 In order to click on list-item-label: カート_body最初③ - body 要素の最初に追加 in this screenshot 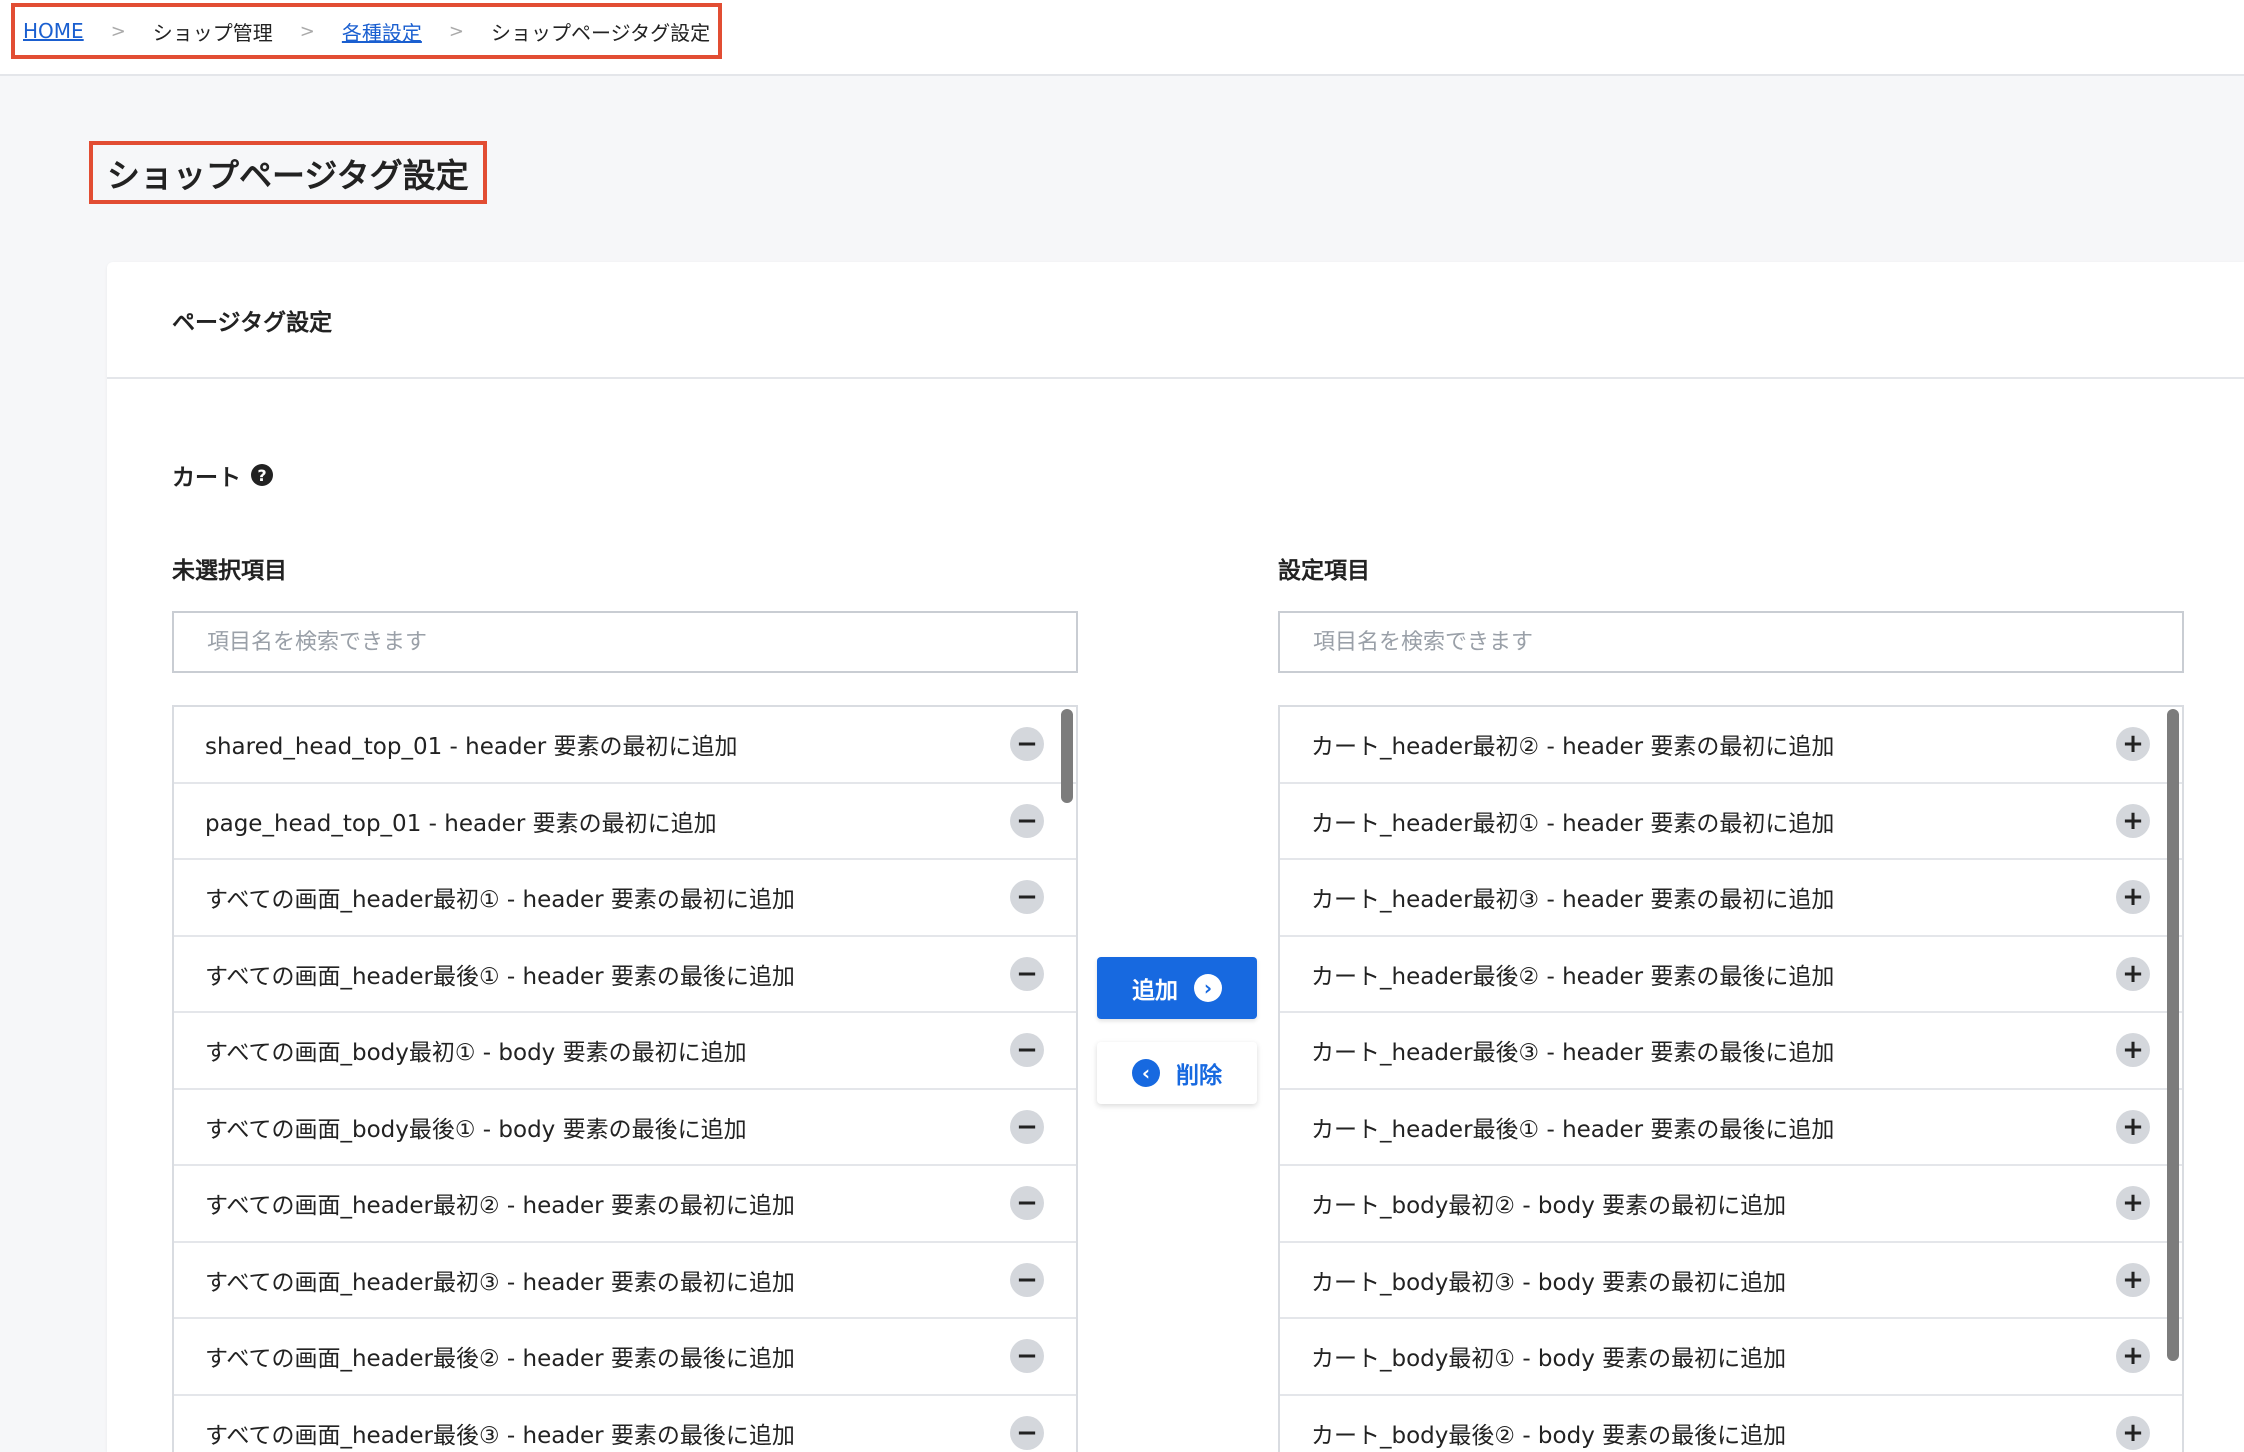, I will do `click(1549, 1282)`.